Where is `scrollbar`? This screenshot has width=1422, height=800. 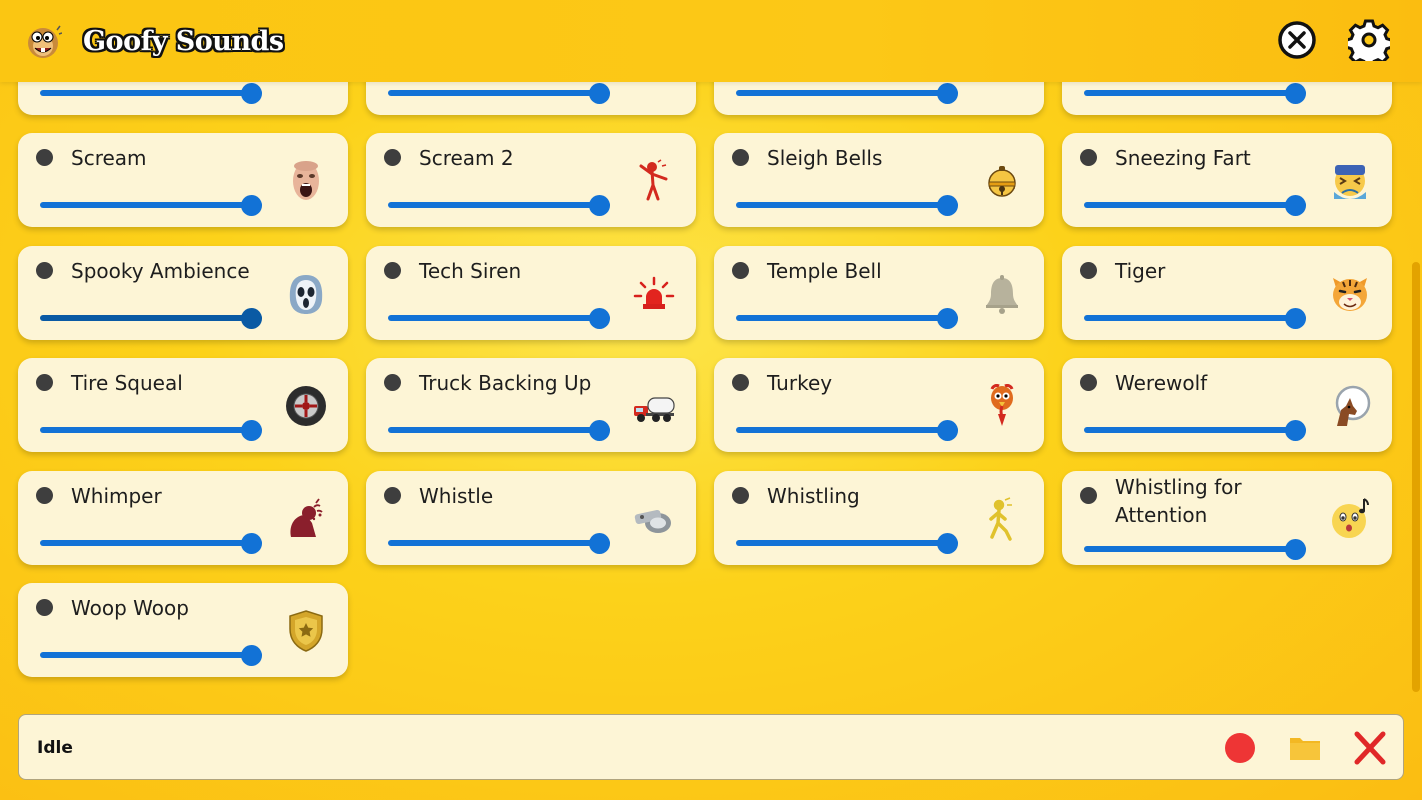 scrollbar is located at coordinates (1416, 392).